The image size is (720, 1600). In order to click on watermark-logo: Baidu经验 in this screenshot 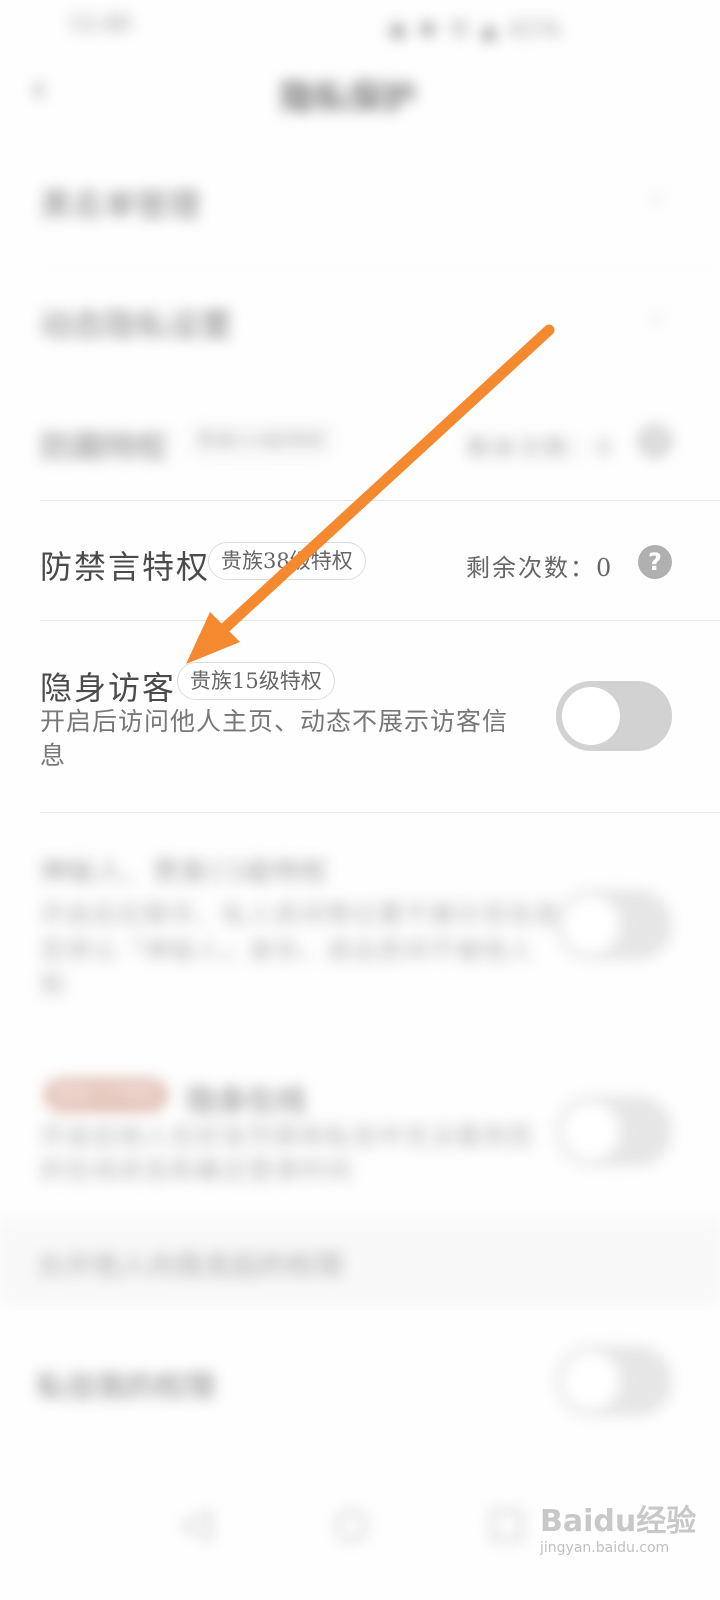, I will do `click(618, 1521)`.